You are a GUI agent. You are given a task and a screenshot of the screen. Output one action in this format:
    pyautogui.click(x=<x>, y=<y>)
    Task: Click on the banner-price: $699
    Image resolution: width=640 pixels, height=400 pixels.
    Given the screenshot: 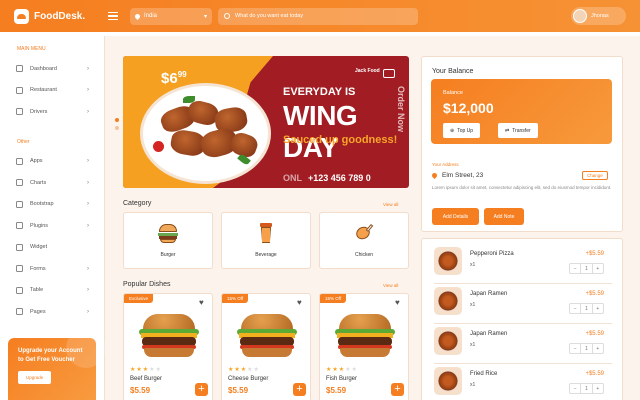 What is the action you would take?
    pyautogui.click(x=174, y=78)
    